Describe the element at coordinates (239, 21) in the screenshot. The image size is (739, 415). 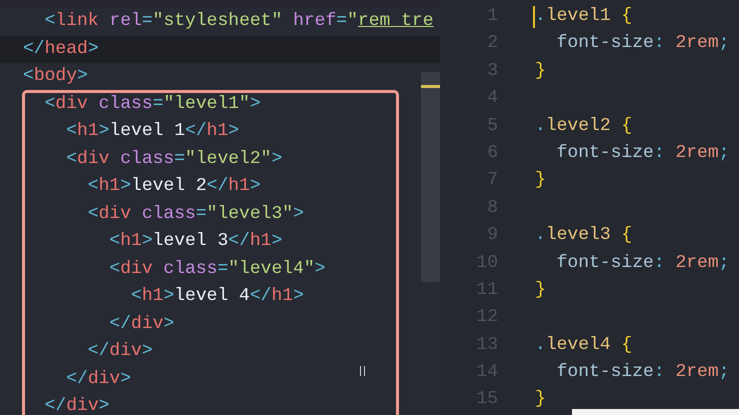
I see `code-line: <link rel="stylesheet" href="rem_tre` at that location.